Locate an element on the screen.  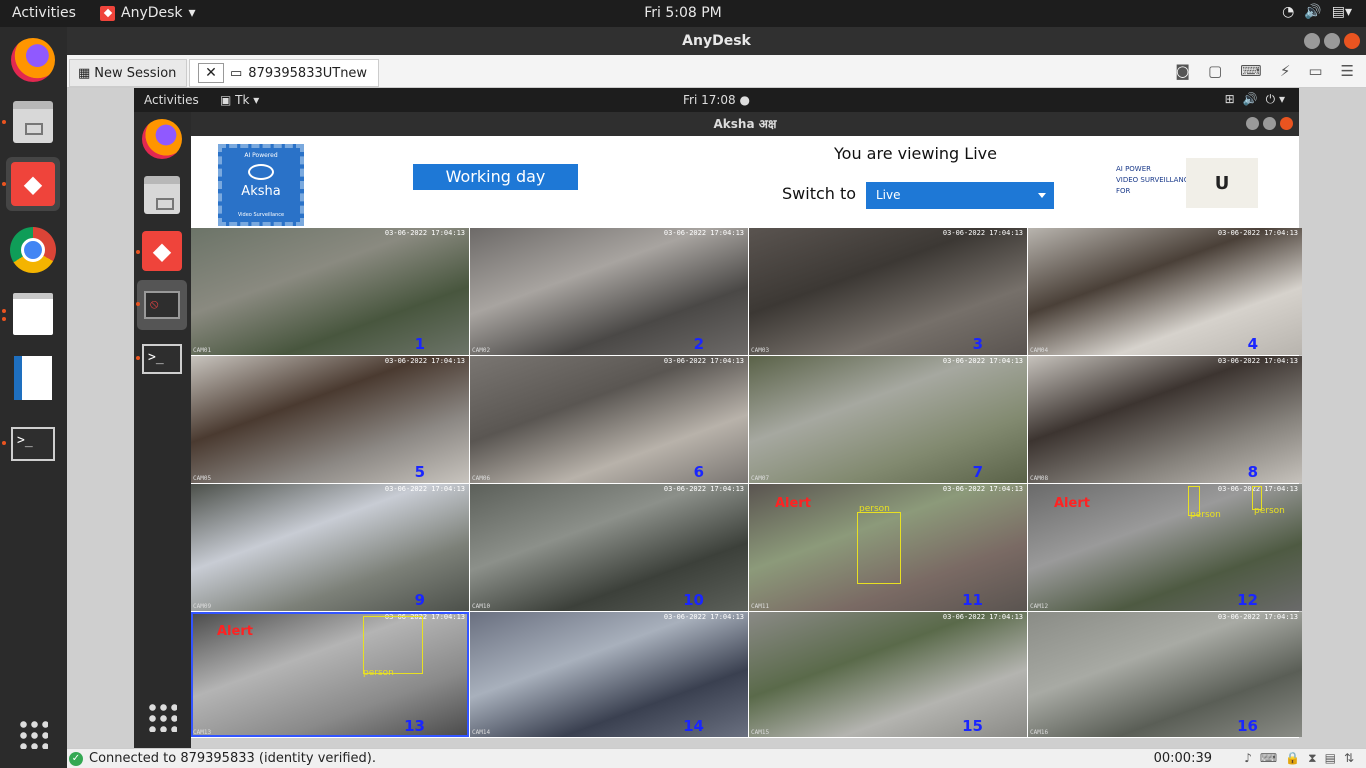
writer-icon is located at coordinates (33, 378).